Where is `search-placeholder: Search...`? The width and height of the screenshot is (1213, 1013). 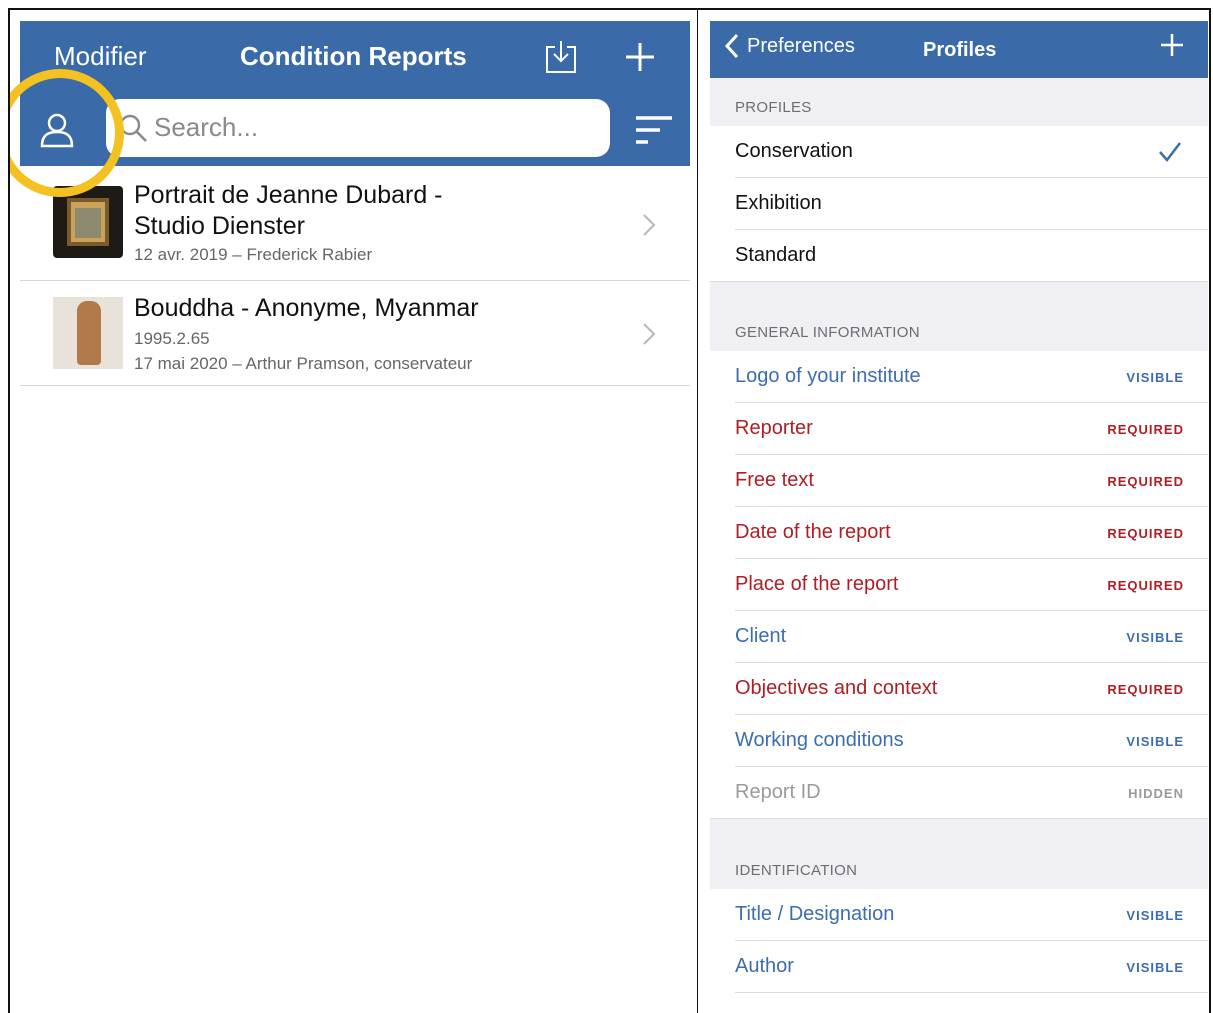
search-placeholder: Search... is located at coordinates (206, 127).